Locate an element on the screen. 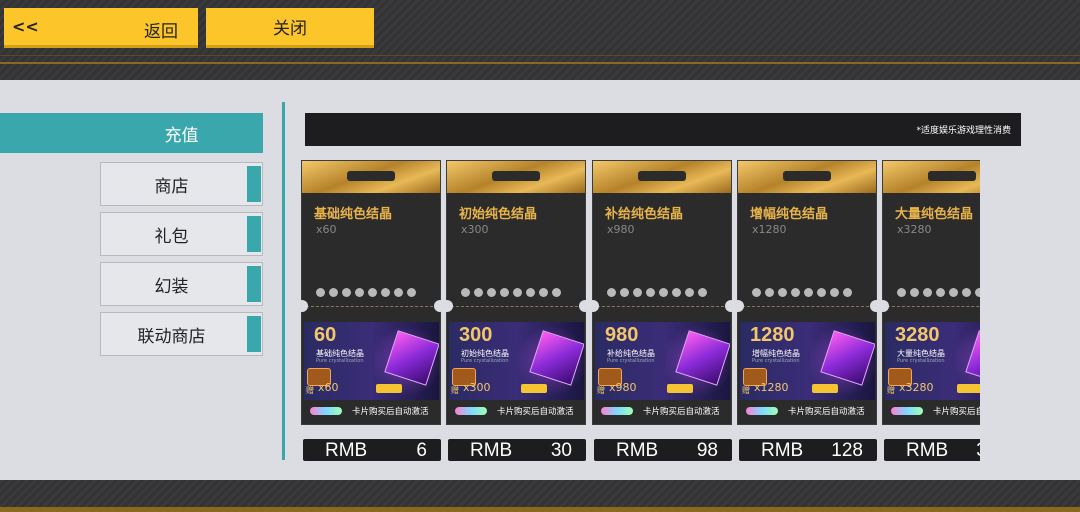 Image resolution: width=1080 pixels, height=512 pixels. bottom-bar-gold-line is located at coordinates (540, 509).